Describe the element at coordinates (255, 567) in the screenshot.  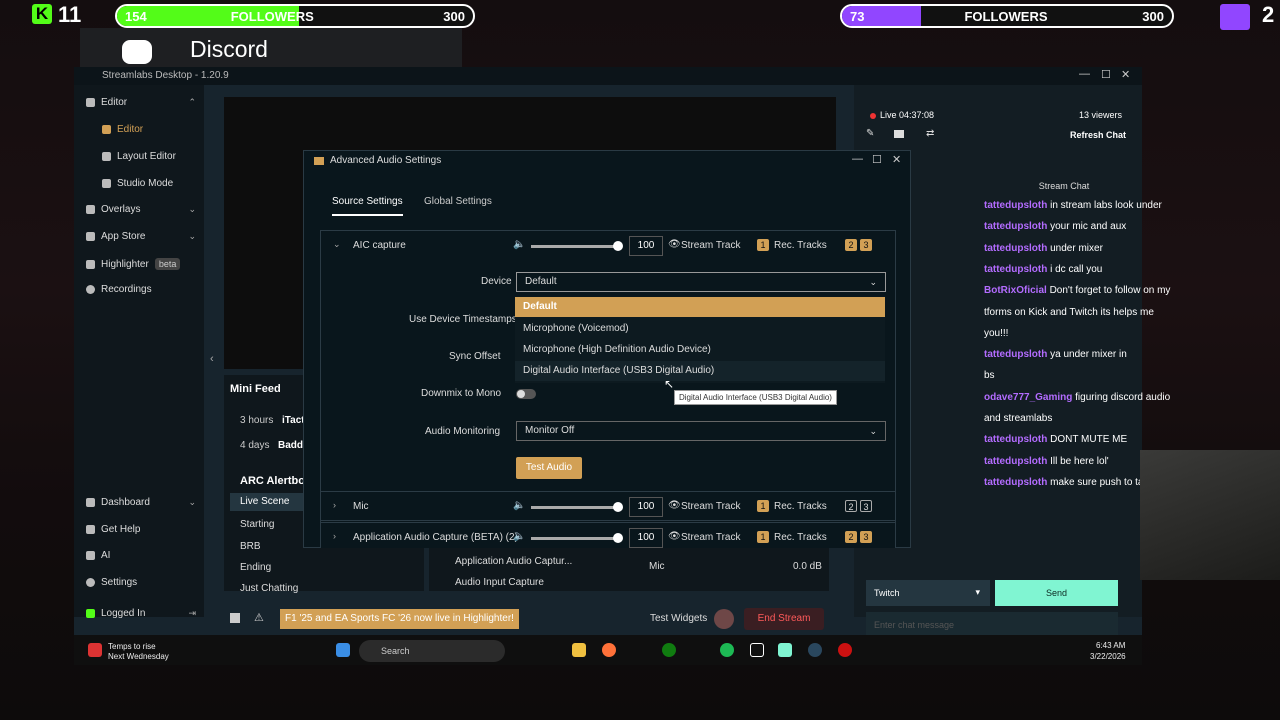
I see `scene-item: Ending` at that location.